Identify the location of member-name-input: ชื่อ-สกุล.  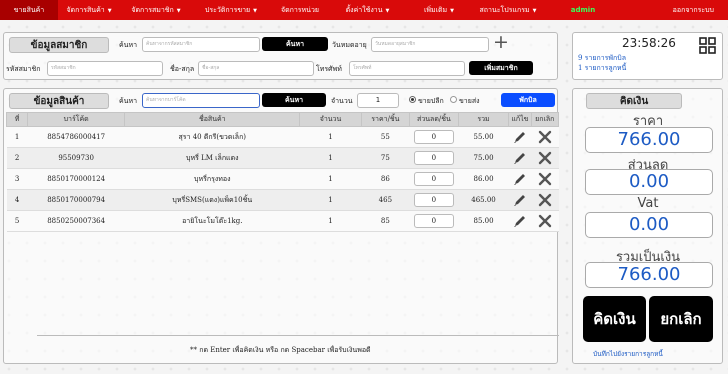
(256, 68).